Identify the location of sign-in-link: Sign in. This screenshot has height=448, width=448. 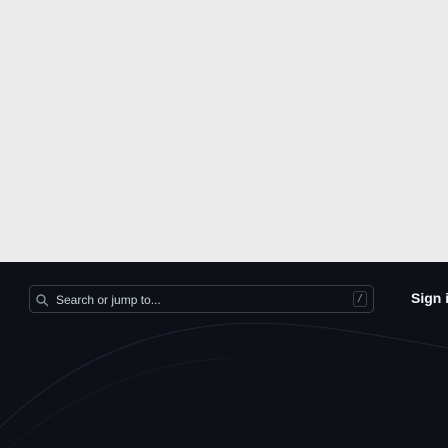
(429, 298).